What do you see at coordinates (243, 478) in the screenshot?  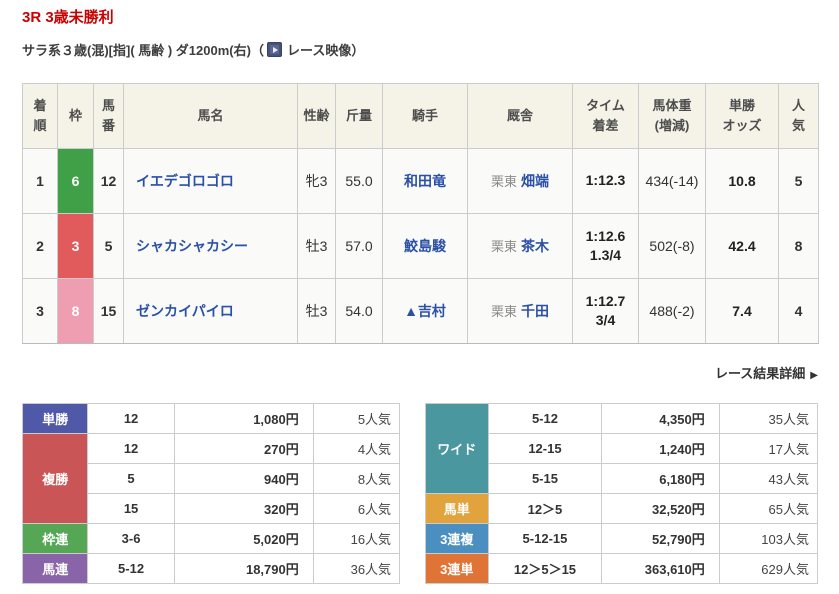 I see `payout-amount: 940円` at bounding box center [243, 478].